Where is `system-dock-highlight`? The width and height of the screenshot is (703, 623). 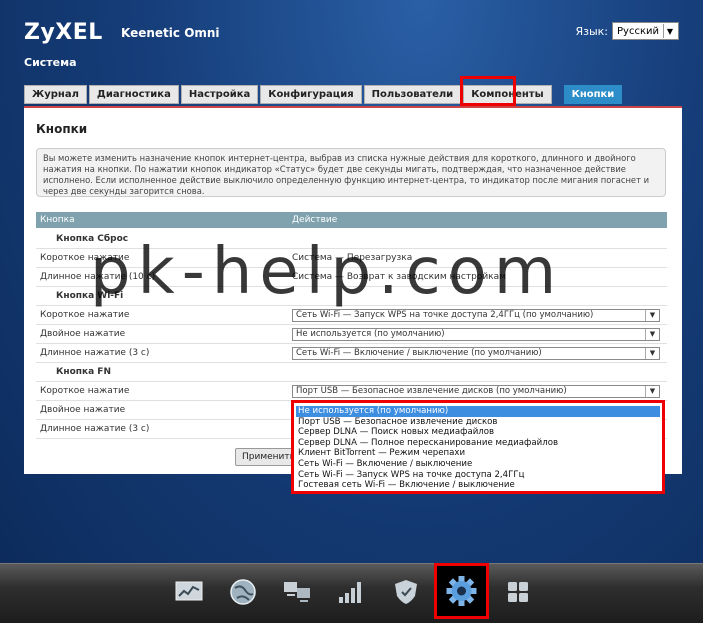 system-dock-highlight is located at coordinates (461, 591).